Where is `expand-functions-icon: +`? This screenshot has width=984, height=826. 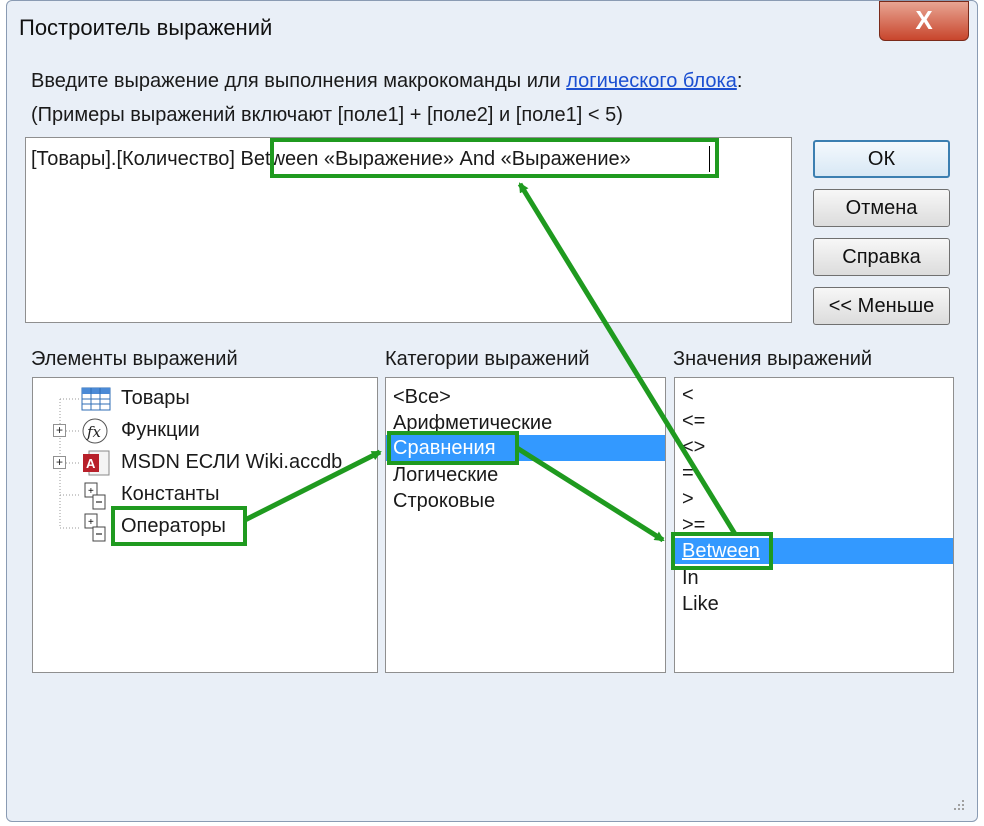
expand-functions-icon: + is located at coordinates (59, 430).